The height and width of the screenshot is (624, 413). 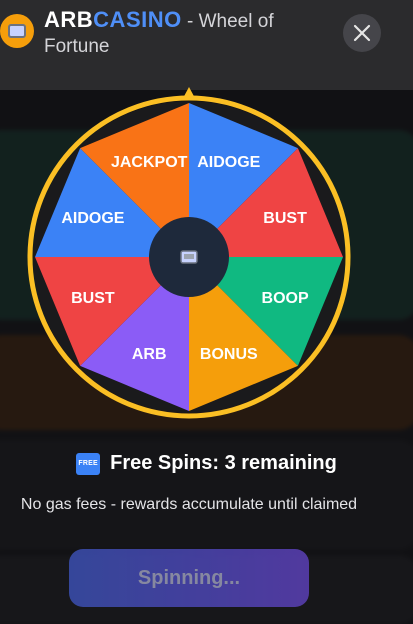 What do you see at coordinates (88, 463) in the screenshot?
I see `free-badge-icon: FREE` at bounding box center [88, 463].